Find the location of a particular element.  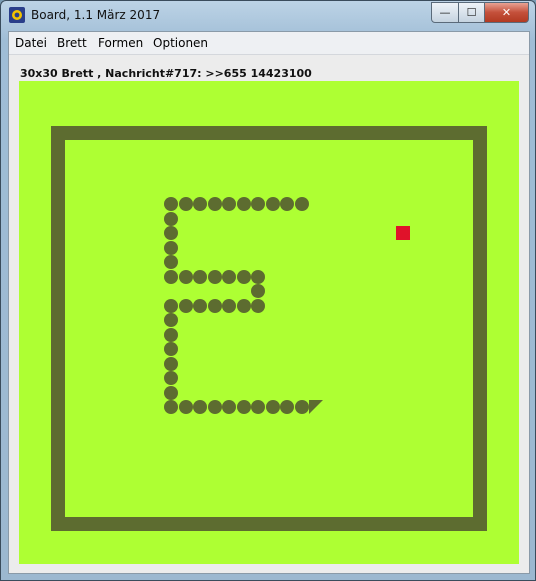

menu-formen: Formen is located at coordinates (120, 43).